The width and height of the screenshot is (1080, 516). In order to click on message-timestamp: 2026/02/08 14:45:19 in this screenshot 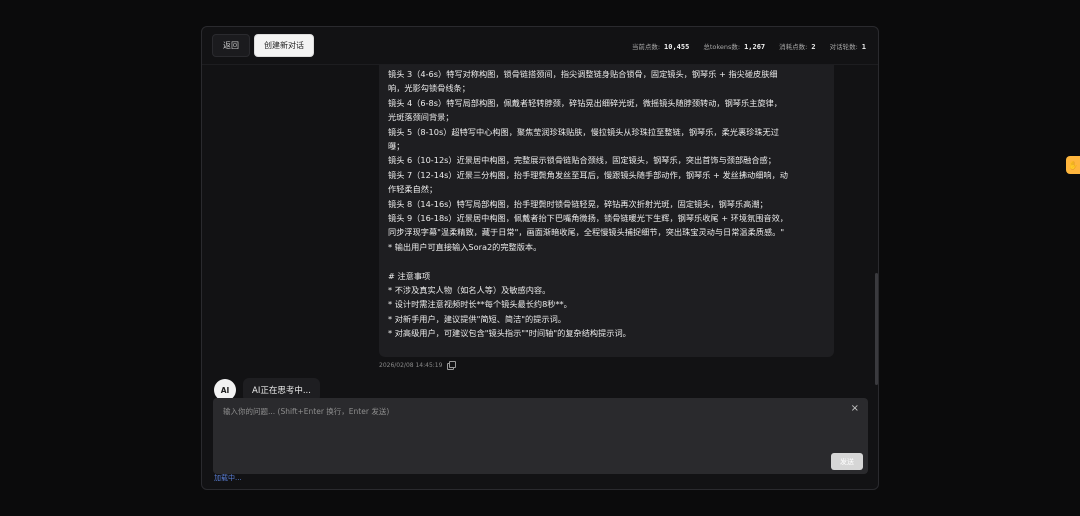, I will do `click(411, 365)`.